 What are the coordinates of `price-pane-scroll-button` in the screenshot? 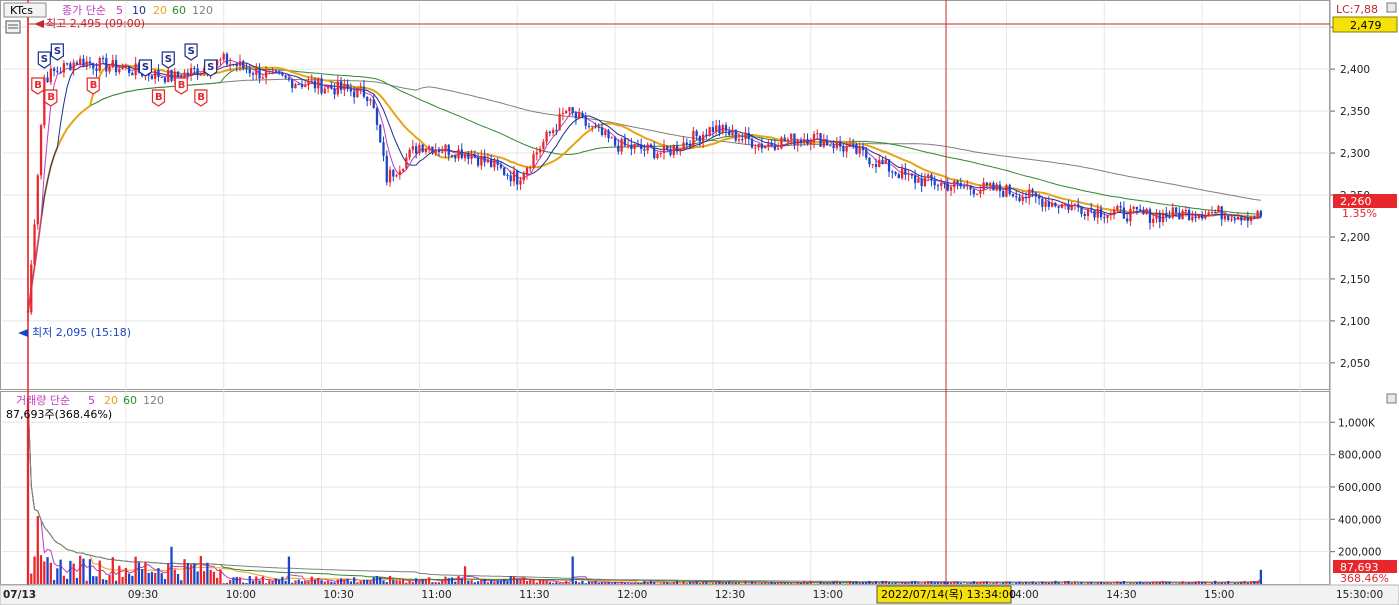 It's located at (1391, 7).